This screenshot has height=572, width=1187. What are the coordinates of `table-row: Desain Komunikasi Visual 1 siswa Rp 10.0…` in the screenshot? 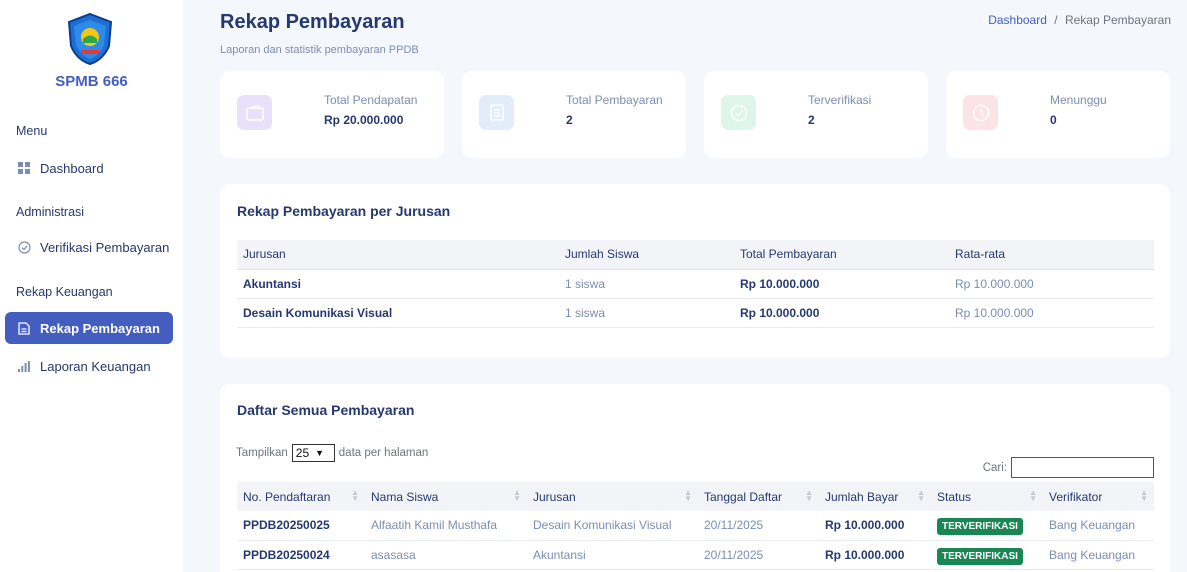 It's located at (695, 313).